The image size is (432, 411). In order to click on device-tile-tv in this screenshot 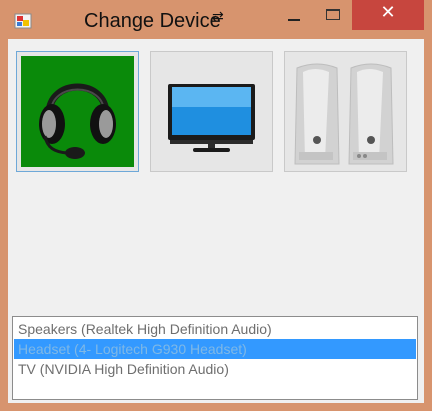, I will do `click(211, 111)`.